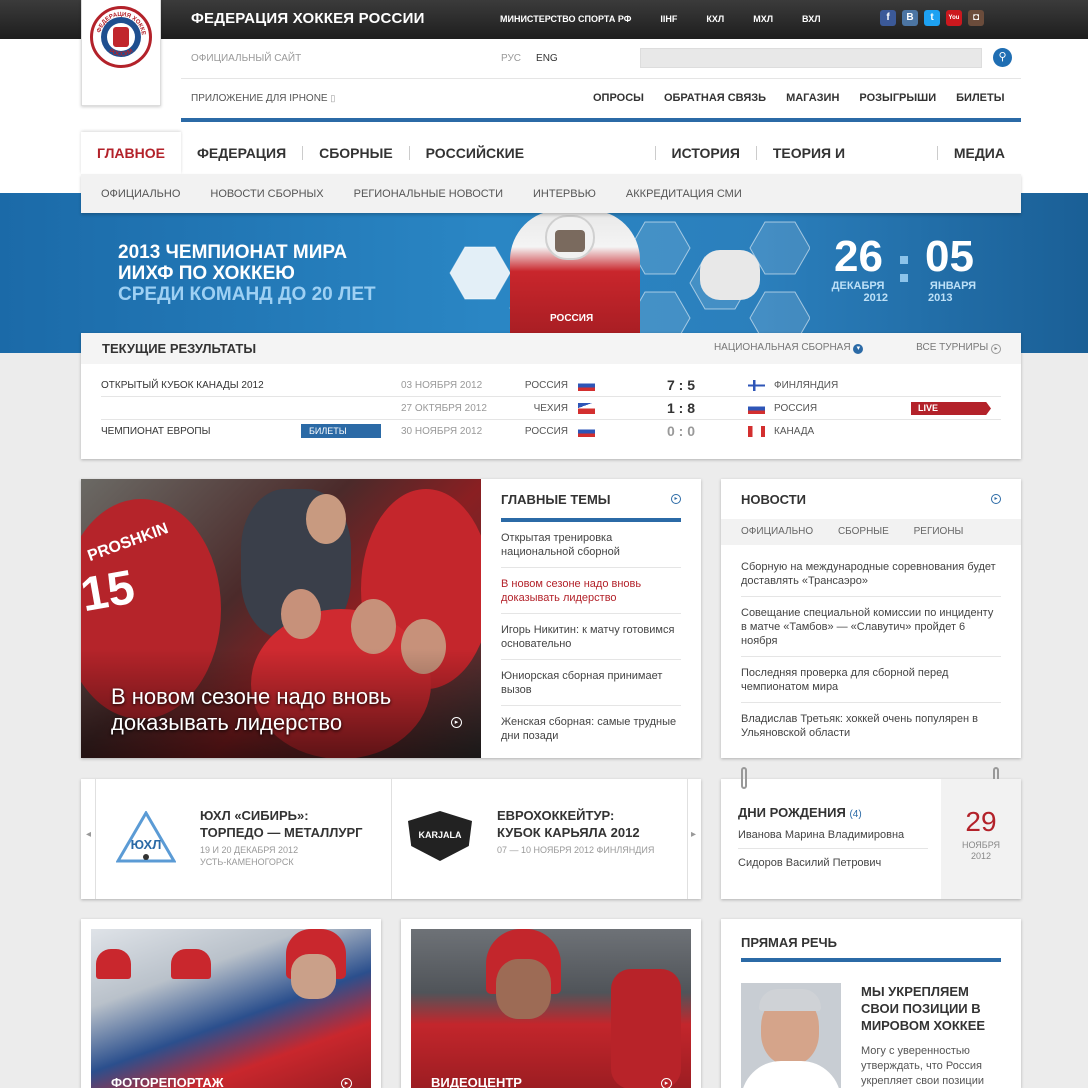 The image size is (1088, 1088). Describe the element at coordinates (684, 194) in the screenshot. I see `subnav-accreditation: АККРЕДИТАЦИЯ СМИ` at that location.